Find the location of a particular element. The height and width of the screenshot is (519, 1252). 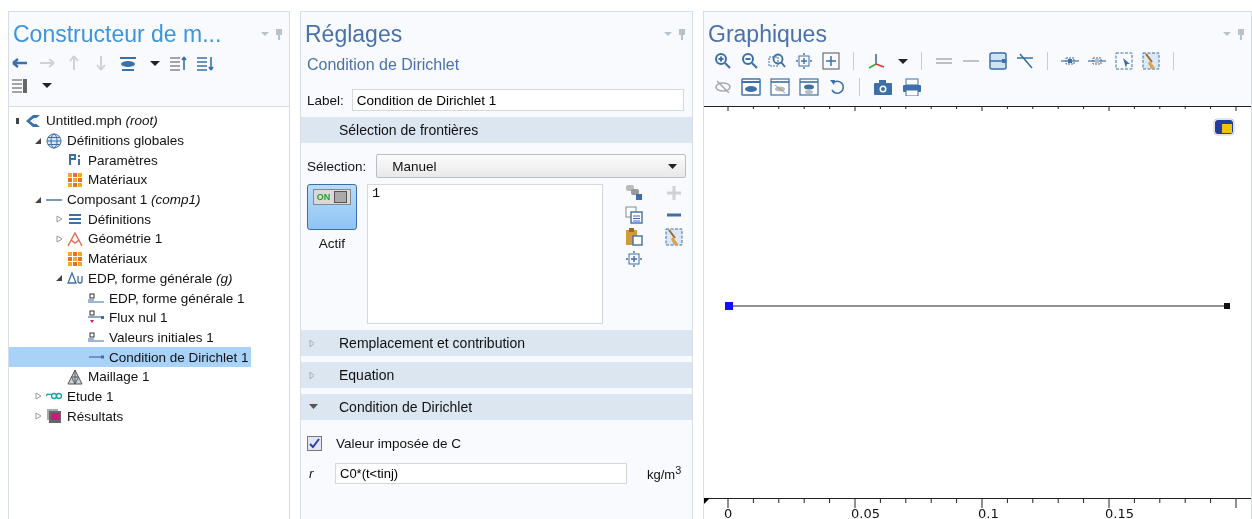

copy-icon is located at coordinates (634, 215).